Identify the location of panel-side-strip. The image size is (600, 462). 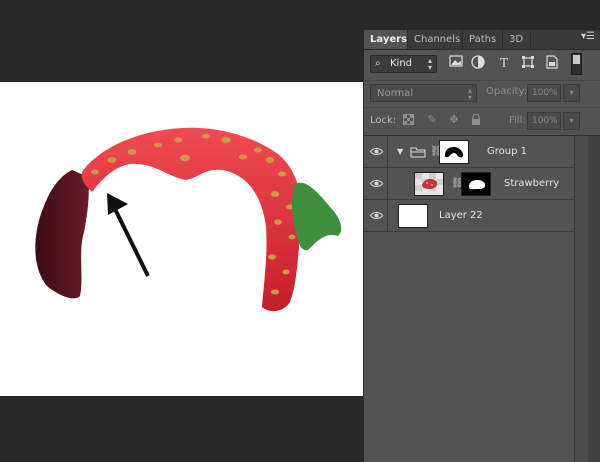
(594, 299).